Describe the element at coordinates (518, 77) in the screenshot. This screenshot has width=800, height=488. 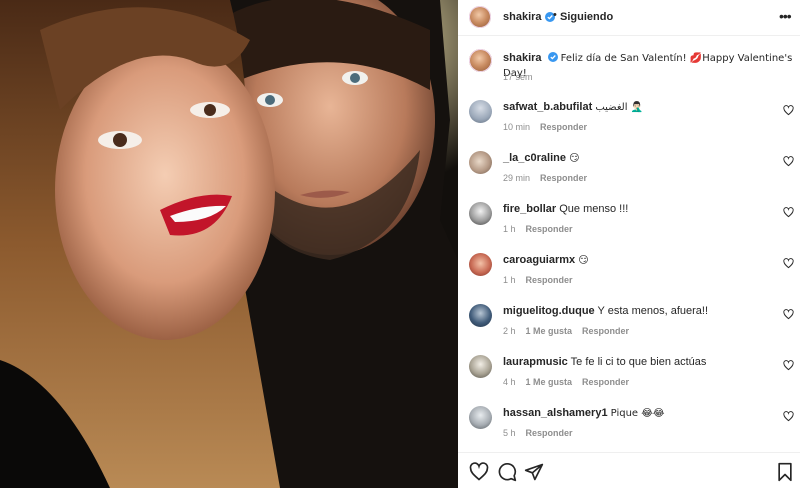
I see `caption-timestamp: 17 sem` at that location.